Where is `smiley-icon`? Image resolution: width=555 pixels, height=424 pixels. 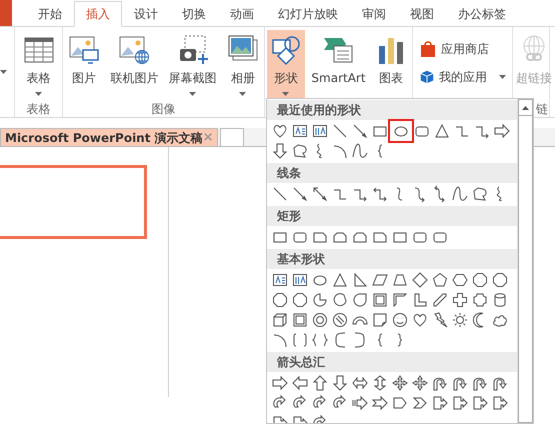 smiley-icon is located at coordinates (400, 320).